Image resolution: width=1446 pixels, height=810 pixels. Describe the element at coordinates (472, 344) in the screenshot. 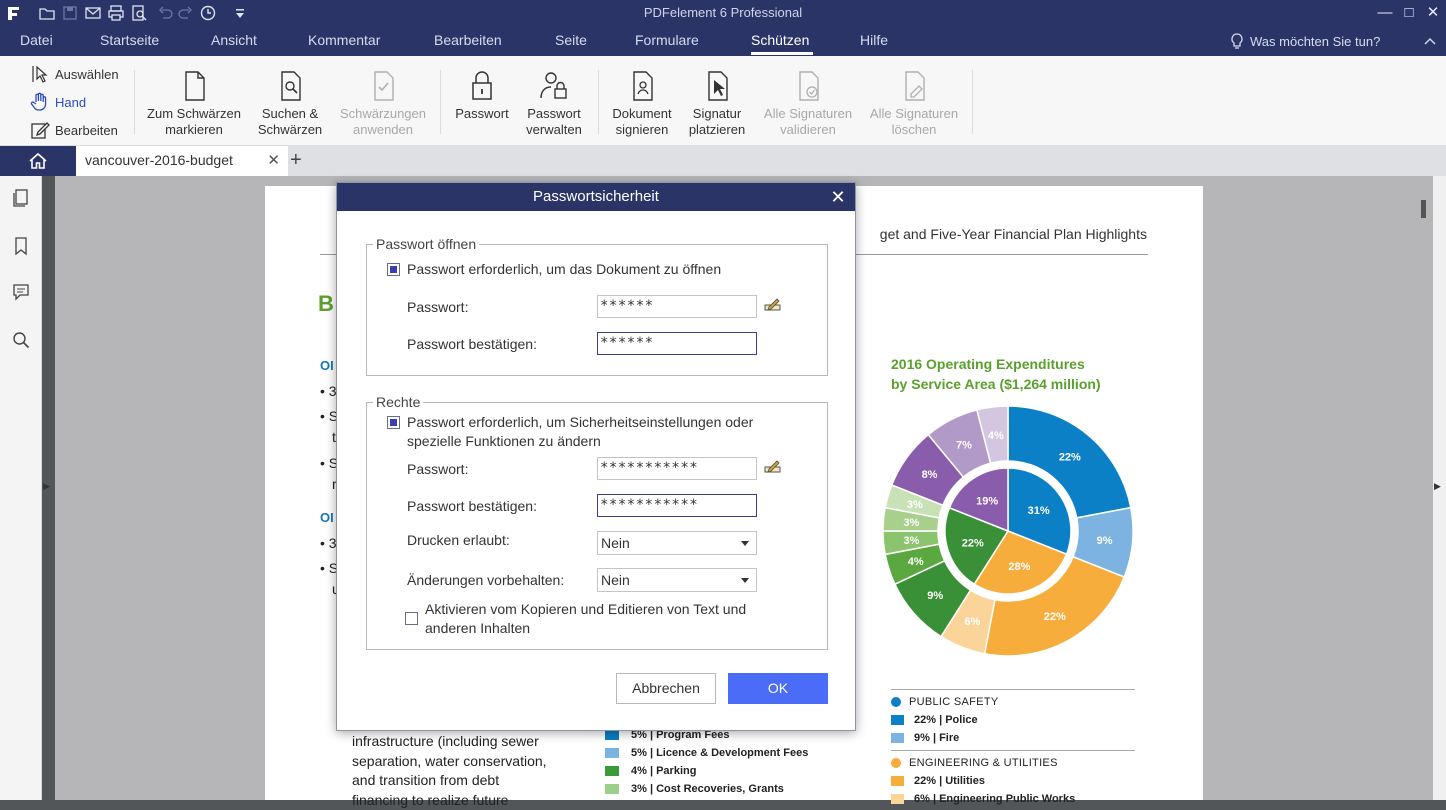

I see `open-confirm-label: Passwort bestätigen:` at that location.